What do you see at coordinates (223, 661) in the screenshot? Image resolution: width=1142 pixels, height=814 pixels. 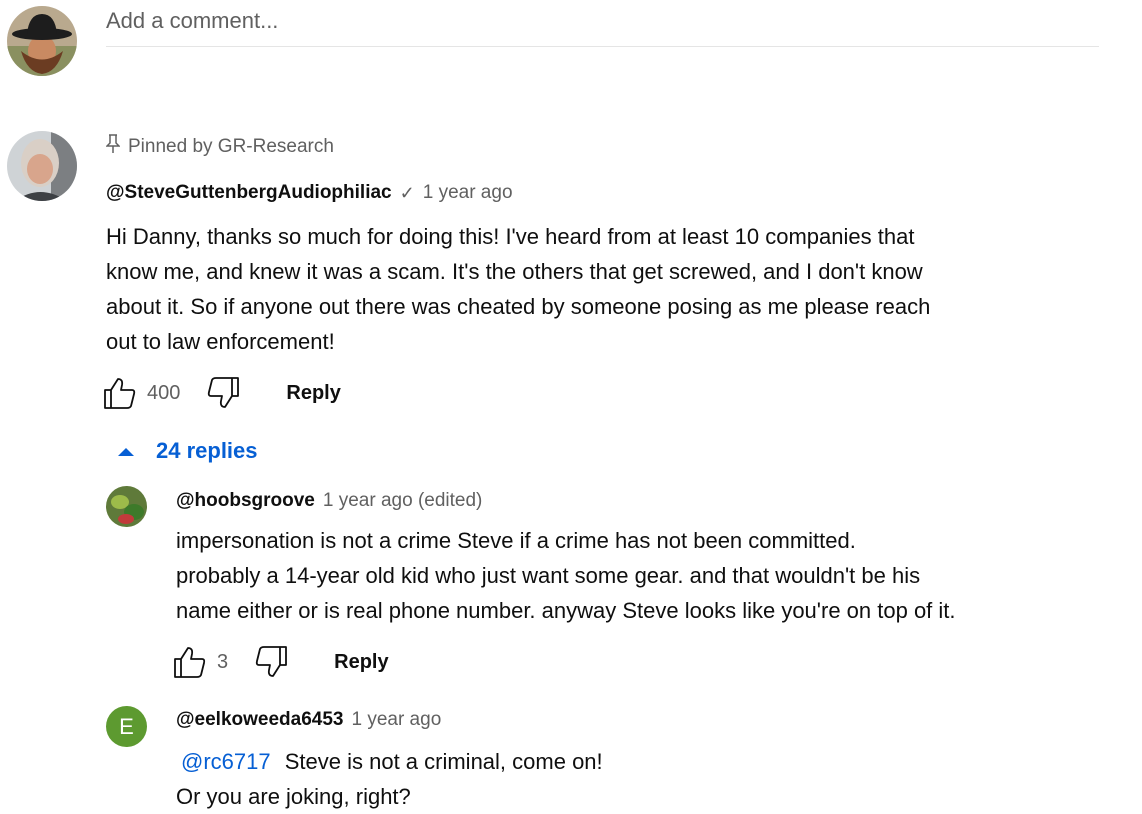 I see `like-count: 3` at bounding box center [223, 661].